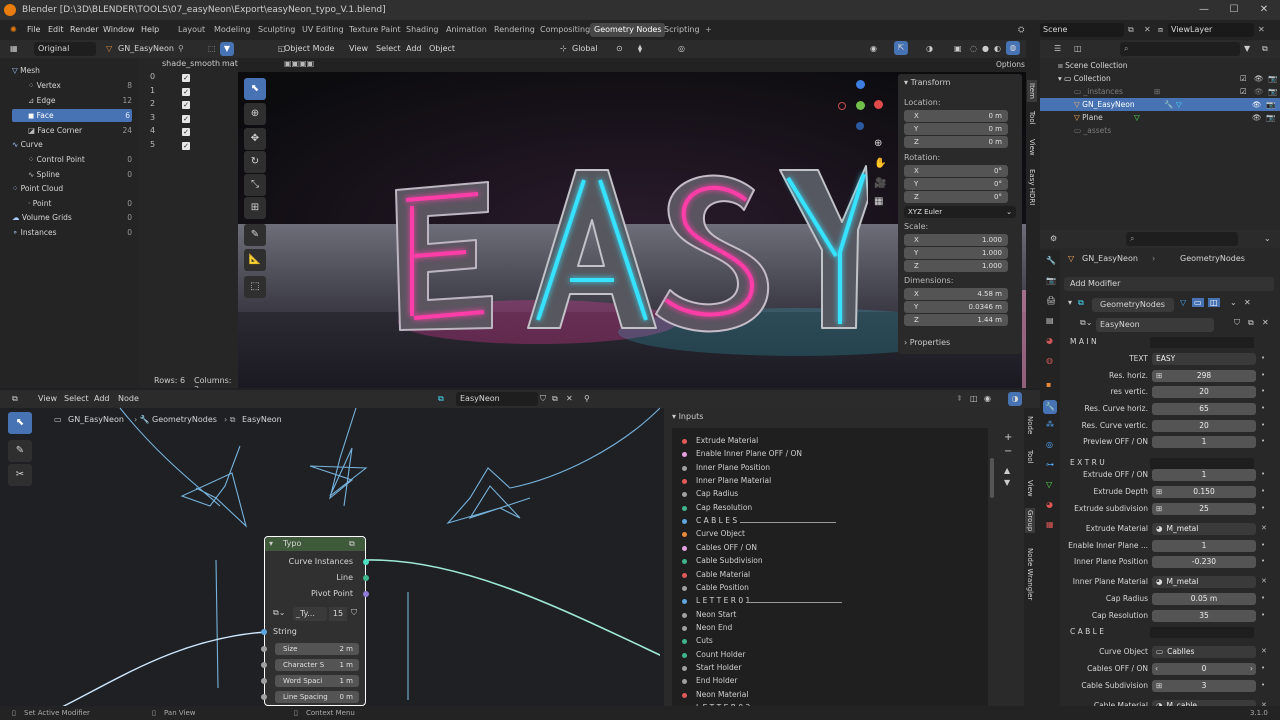 The height and width of the screenshot is (720, 1280). Describe the element at coordinates (1053, 239) in the screenshot. I see `properties-editor-icon: ⚙` at that location.